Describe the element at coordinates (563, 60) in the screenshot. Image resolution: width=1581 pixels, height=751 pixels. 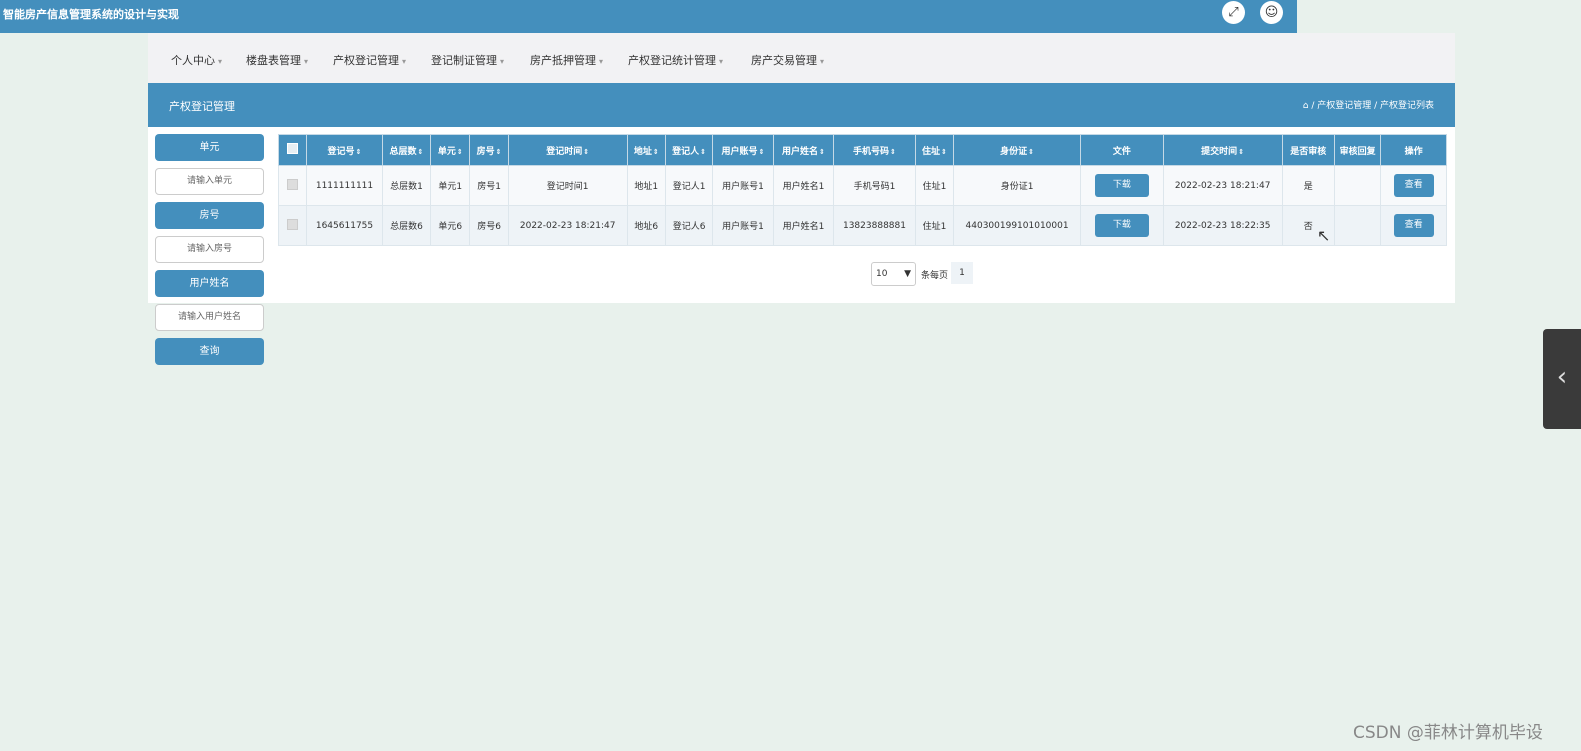
I see `nav-item-label: 房产抵押管理` at that location.